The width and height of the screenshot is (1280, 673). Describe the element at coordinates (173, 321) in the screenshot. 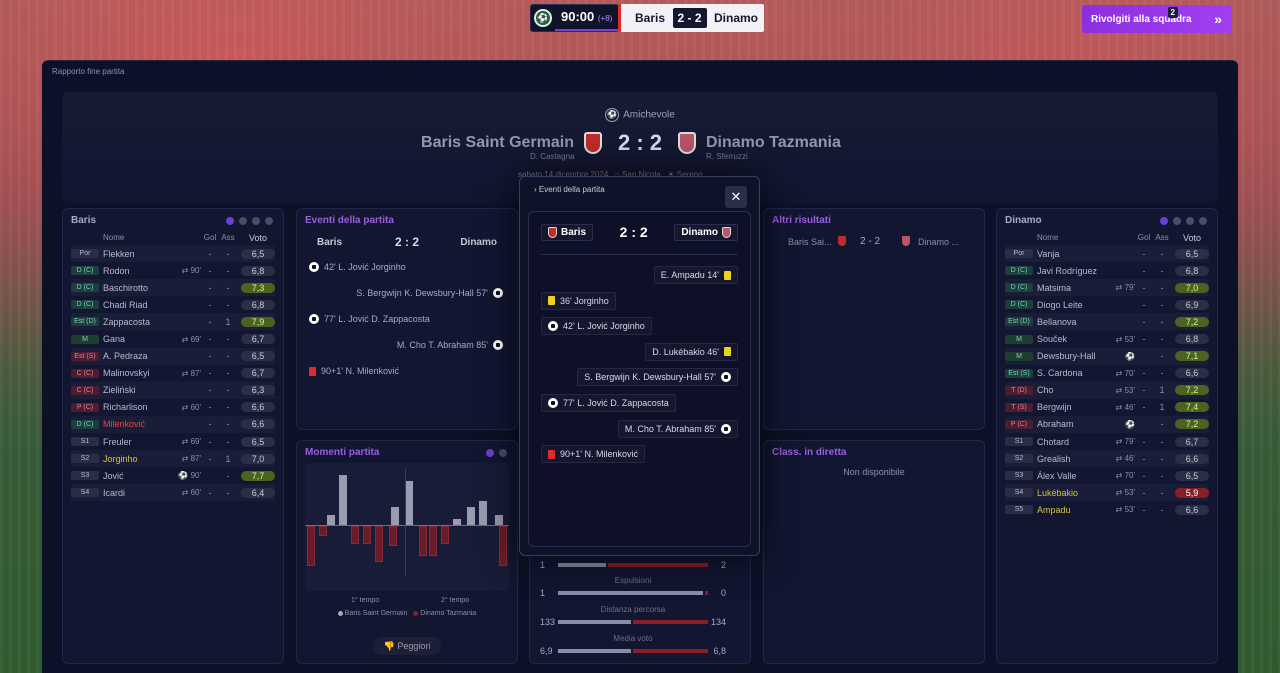

I see `player-row: Est (D) Zappacosta - 1 7,9` at that location.